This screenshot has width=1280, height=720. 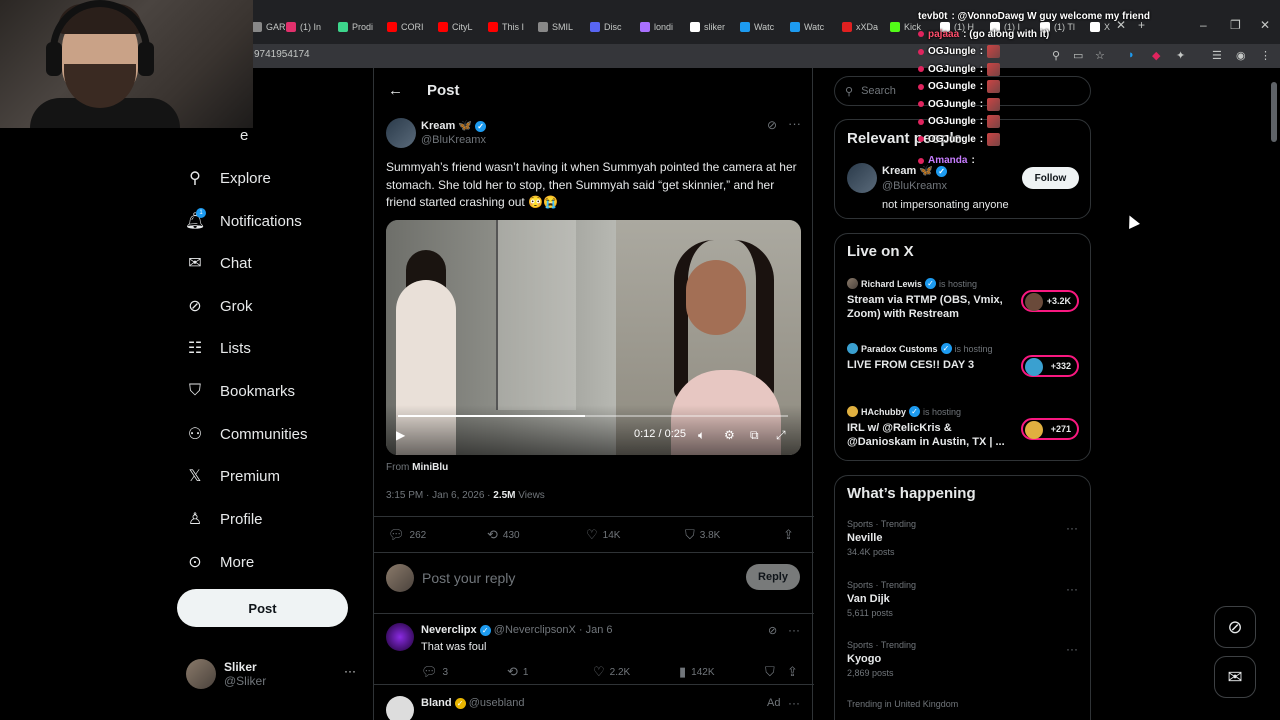 I want to click on bell-icon: 🔔︎ 1, so click(x=195, y=219).